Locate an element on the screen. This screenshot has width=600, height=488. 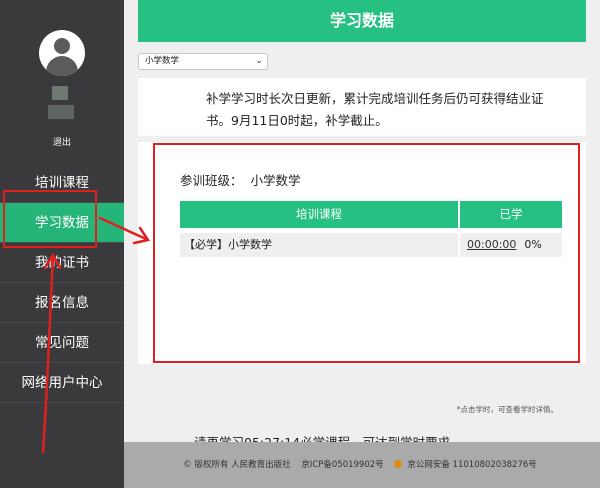
avatar-body-shape is located at coordinates (62, 66).